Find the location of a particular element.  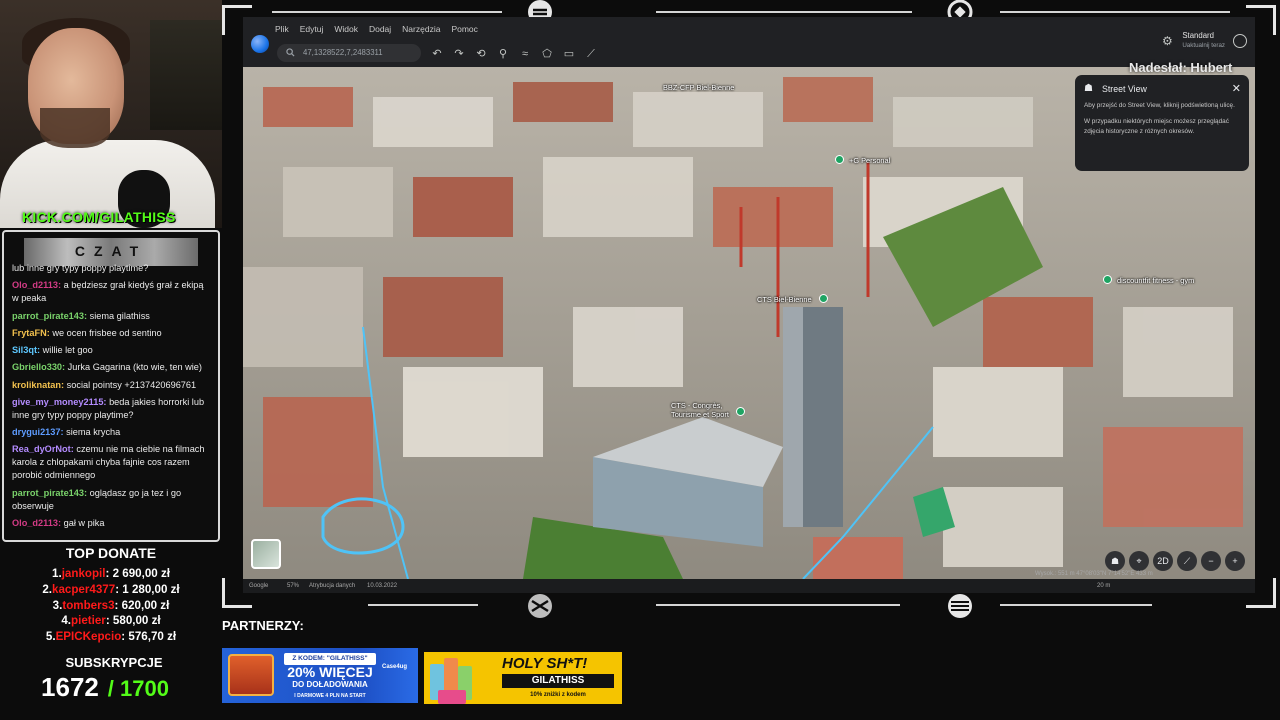

pegman-icon: ☗ is located at coordinates (1088, 88).